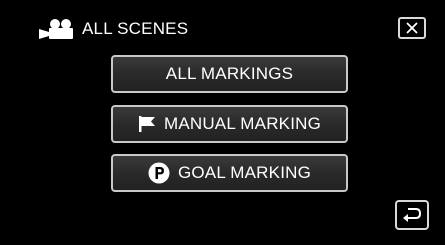 Image resolution: width=445 pixels, height=245 pixels. What do you see at coordinates (242, 123) in the screenshot?
I see `manual-marking-label: MANUAL MARKING` at bounding box center [242, 123].